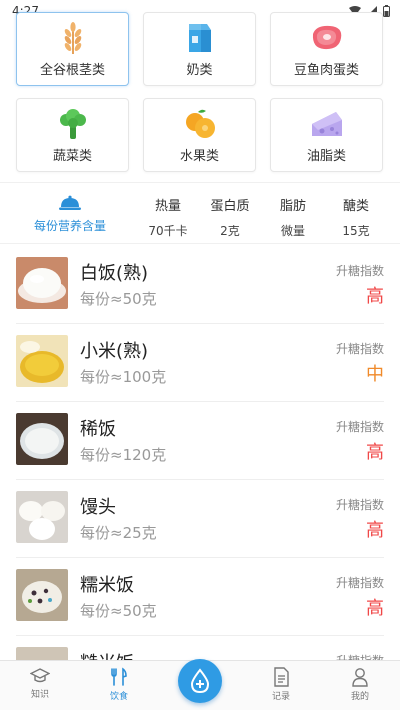  I want to click on food-name: 稀饭, so click(98, 429).